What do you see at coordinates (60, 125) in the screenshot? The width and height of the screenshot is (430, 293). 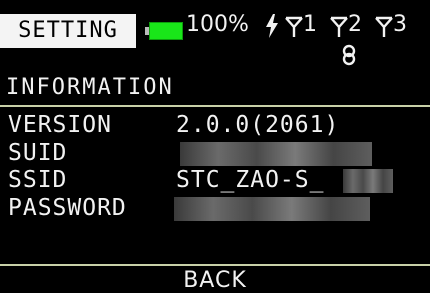 I see `version-label: VERSION` at bounding box center [60, 125].